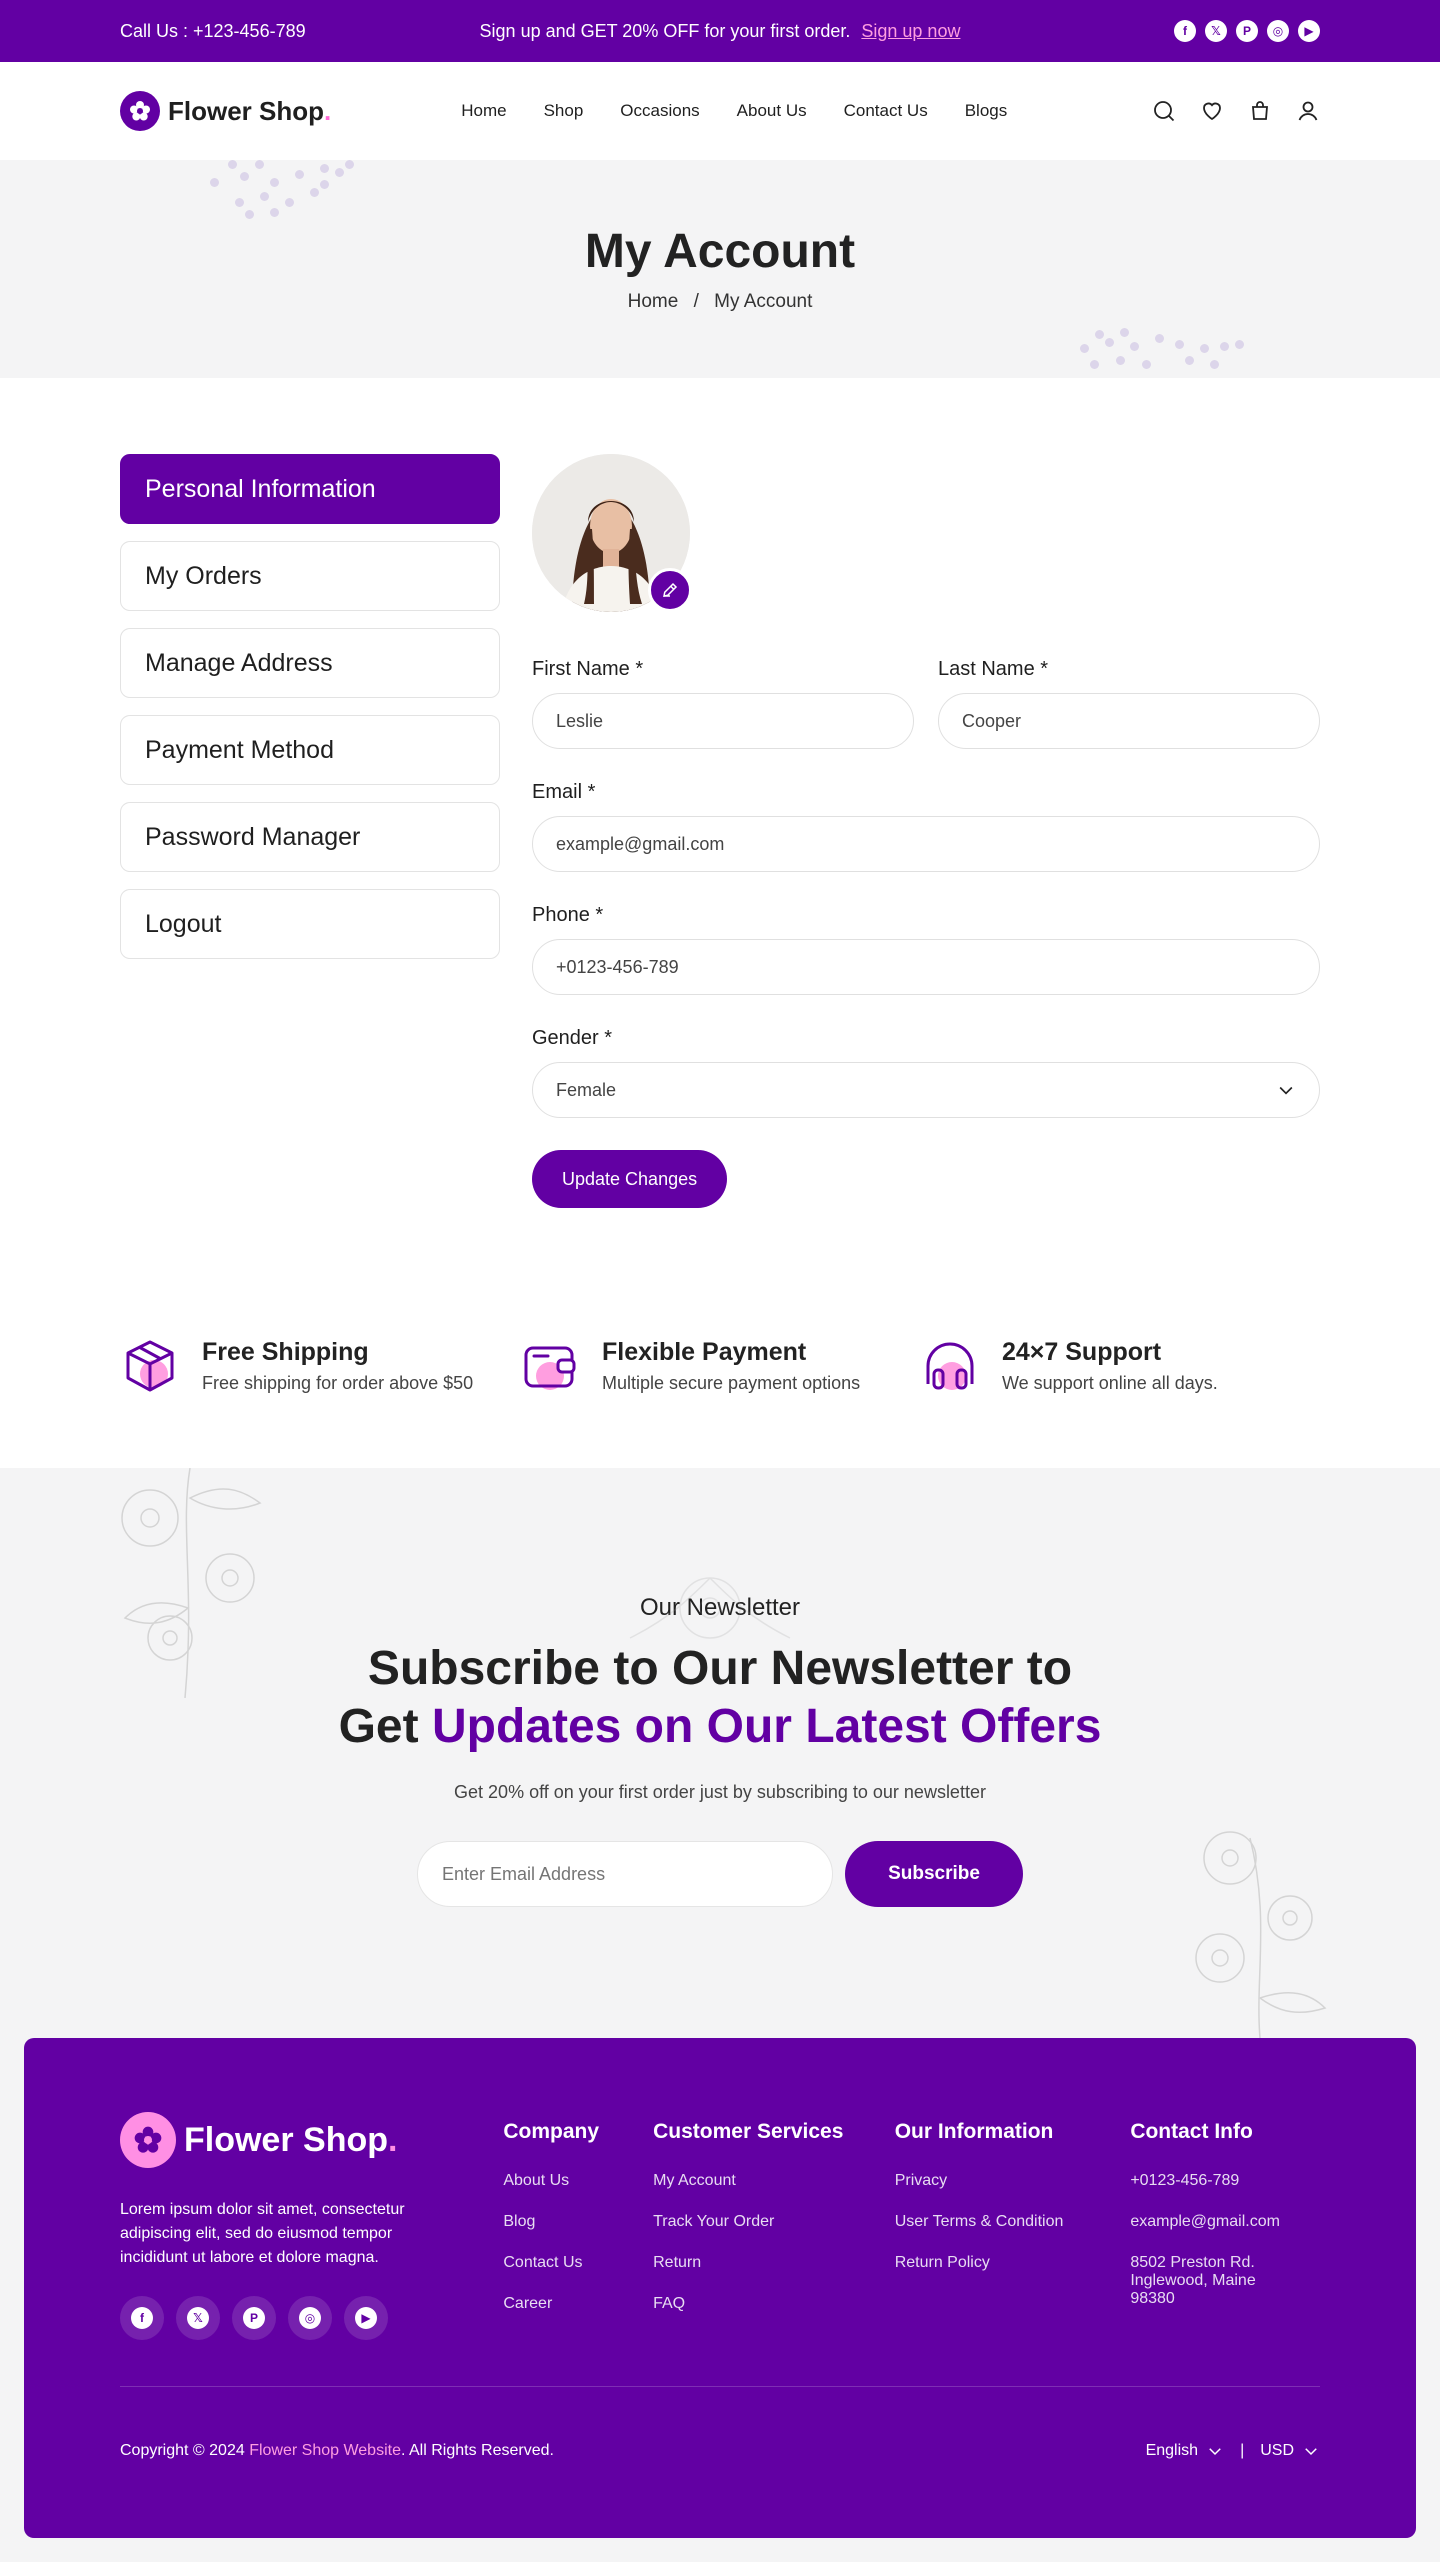 This screenshot has height=2562, width=1440. I want to click on x-button: 𝕏, so click(198, 2318).